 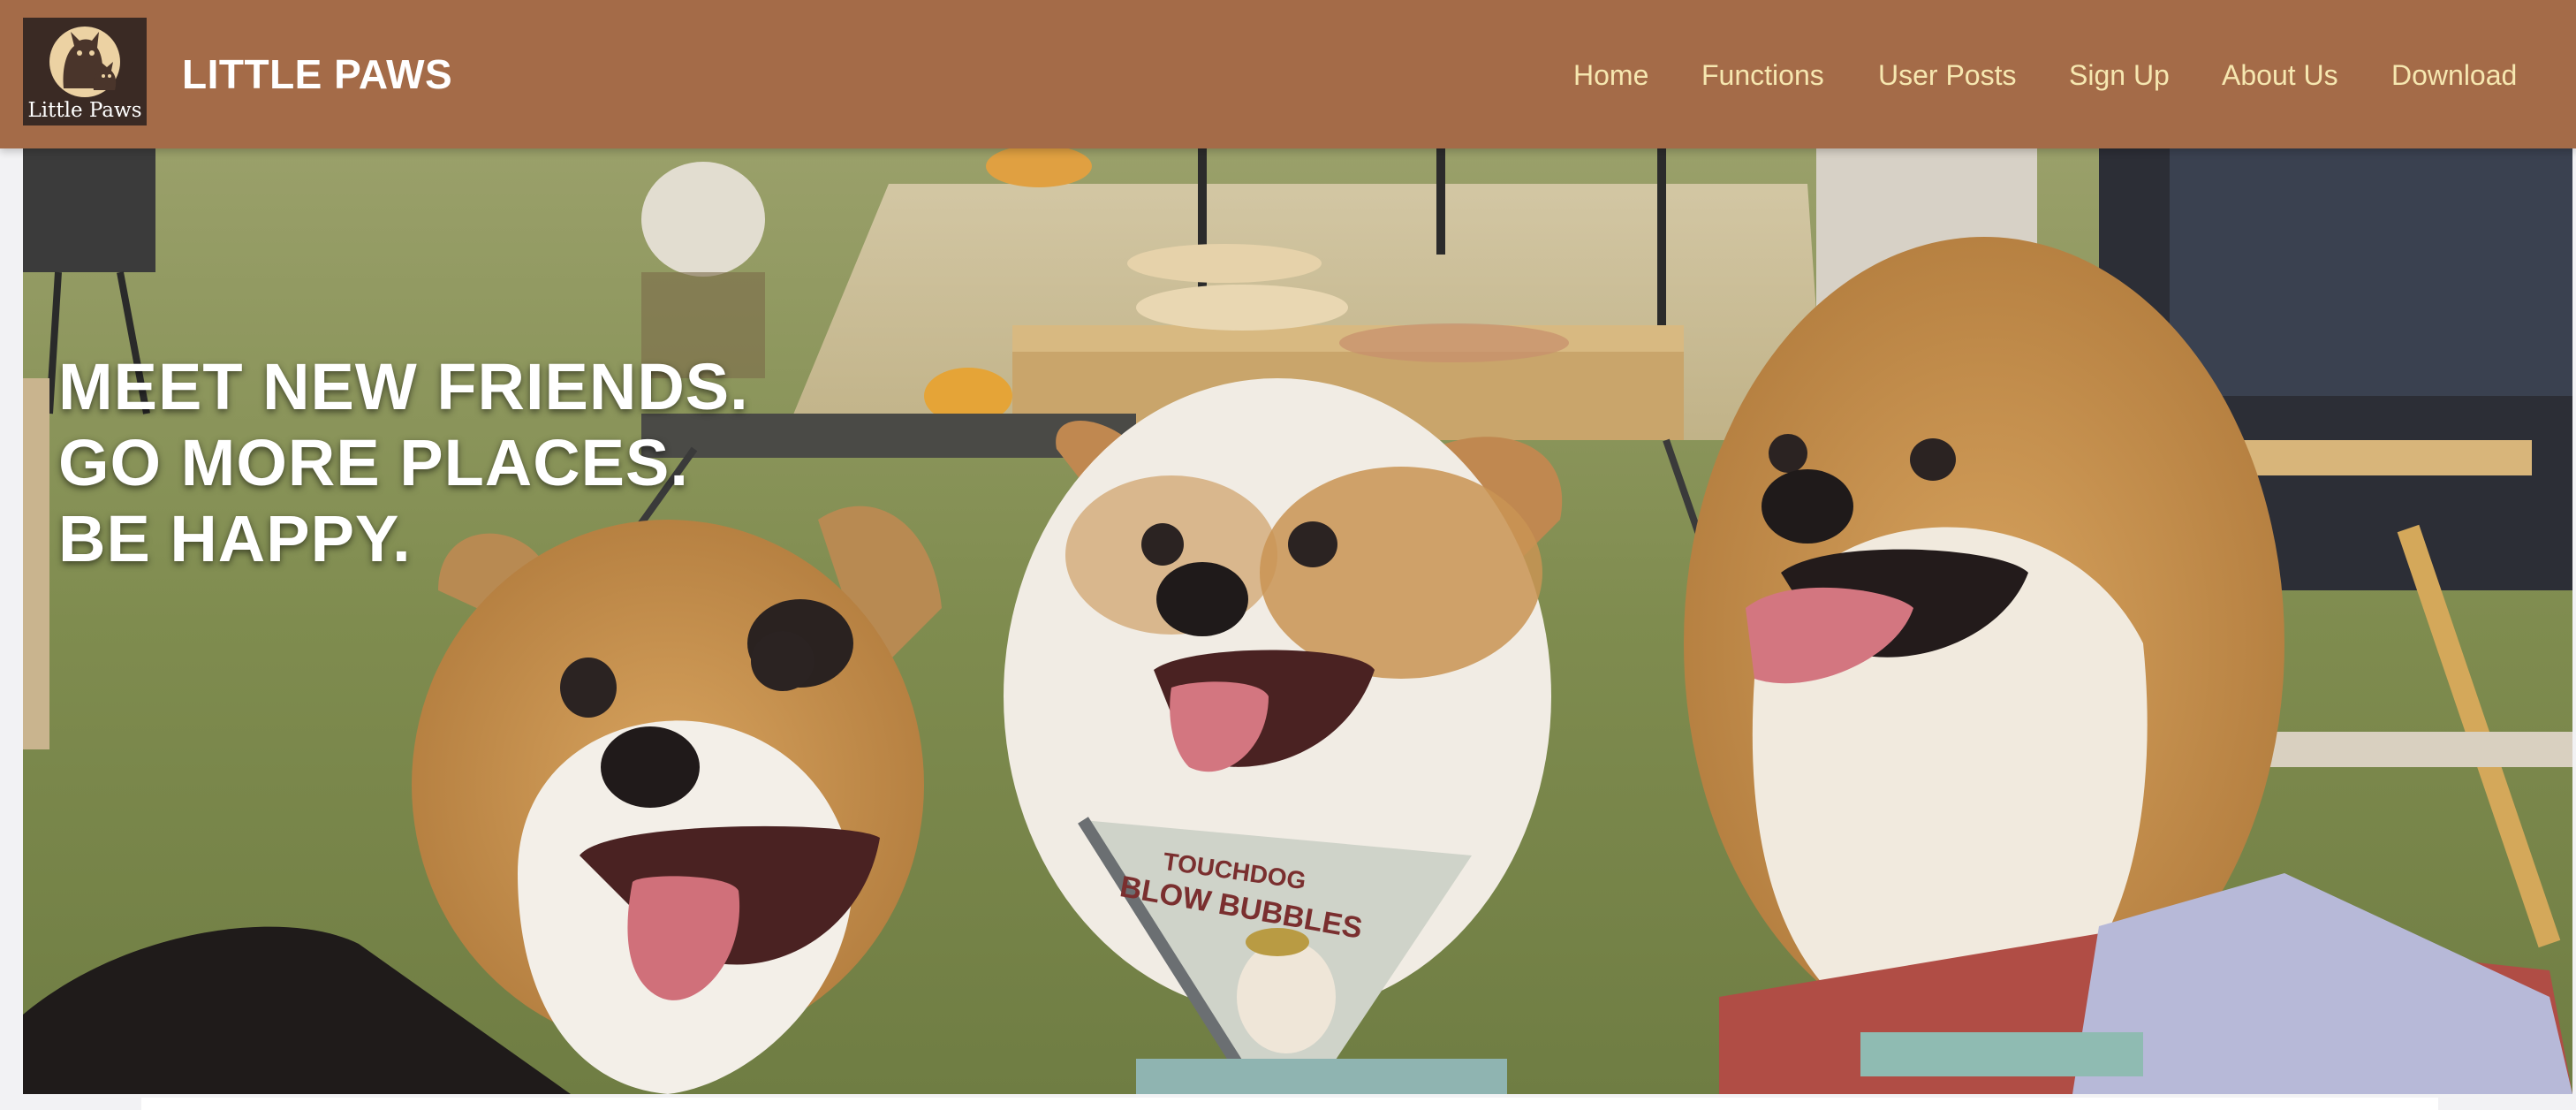 I want to click on nav-sign-up: Sign Up, so click(x=2120, y=75).